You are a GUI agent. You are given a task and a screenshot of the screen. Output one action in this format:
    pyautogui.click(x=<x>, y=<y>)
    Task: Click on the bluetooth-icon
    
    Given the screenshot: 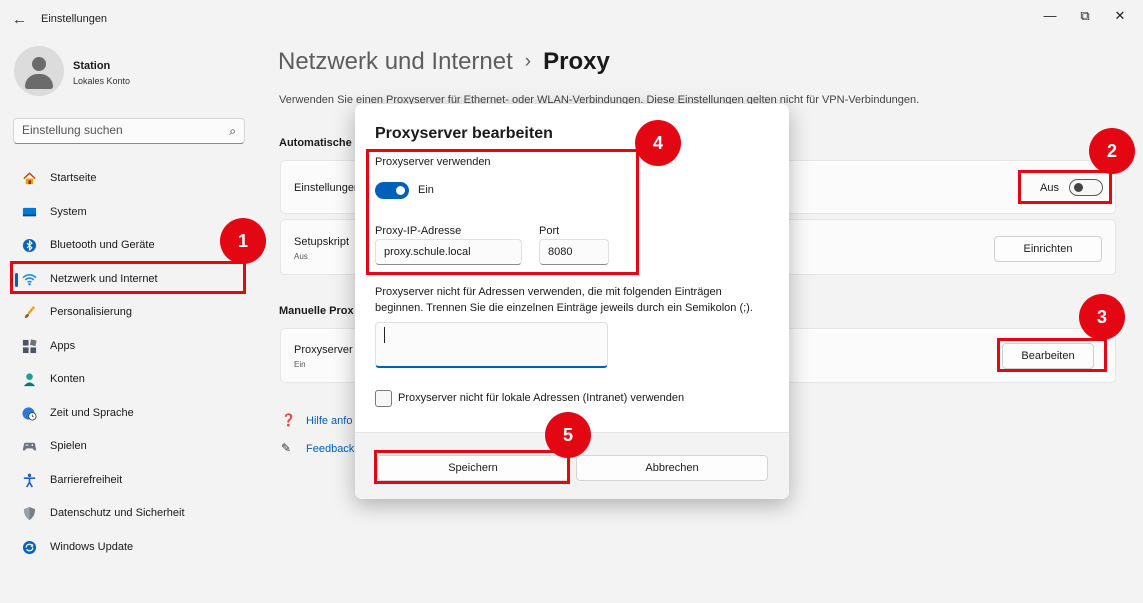 What is the action you would take?
    pyautogui.click(x=29, y=245)
    